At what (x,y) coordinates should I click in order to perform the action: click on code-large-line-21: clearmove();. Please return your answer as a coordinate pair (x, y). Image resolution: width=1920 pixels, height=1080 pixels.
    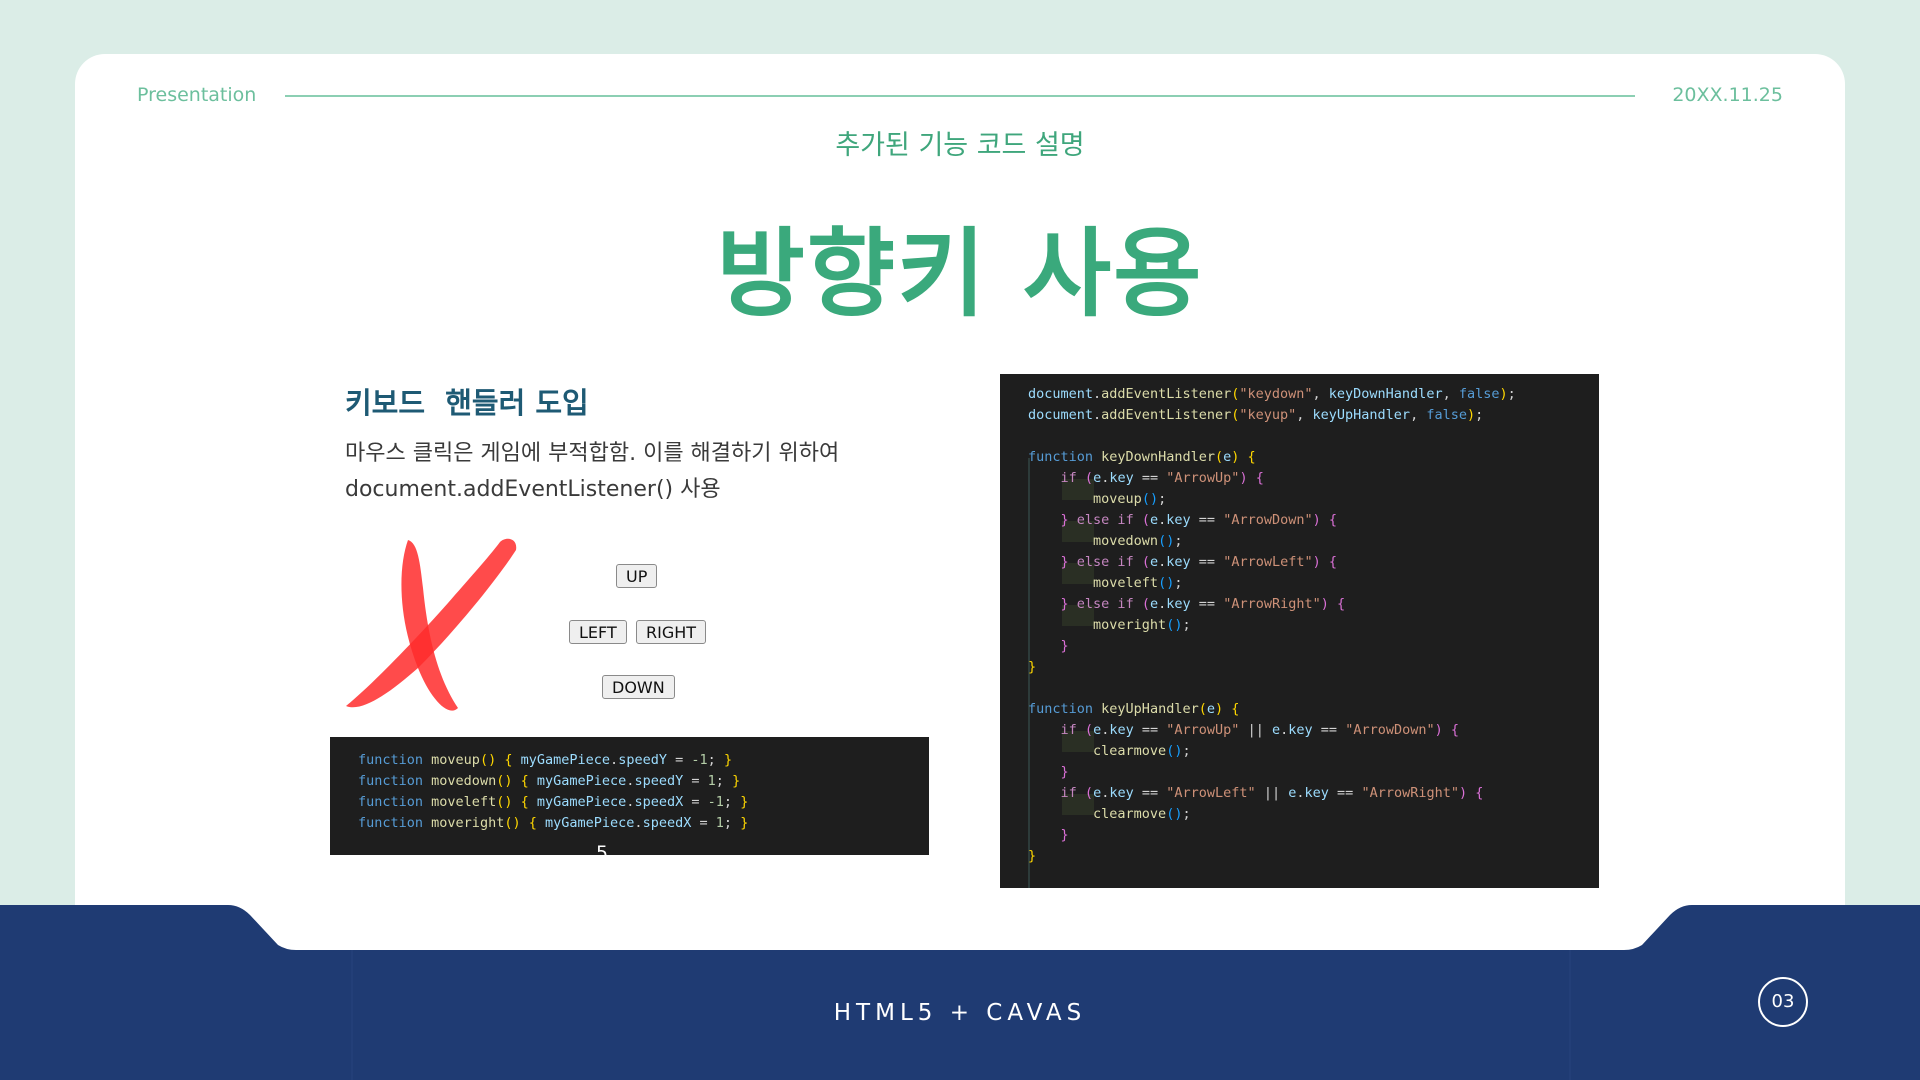
    Looking at the image, I should click on (1142, 814).